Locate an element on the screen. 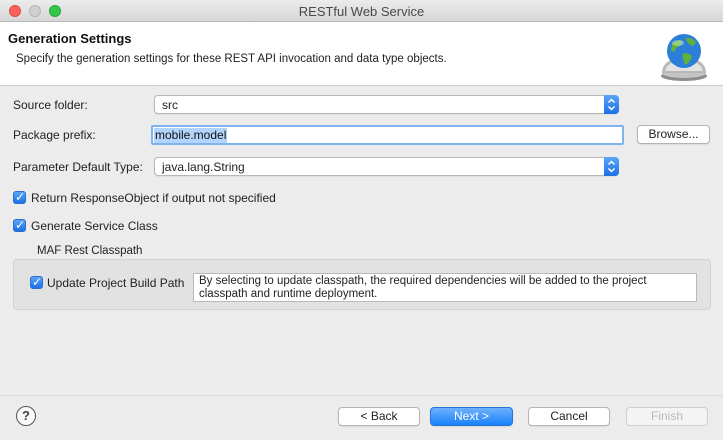  source-folder-label: Source folder: is located at coordinates (50, 105).